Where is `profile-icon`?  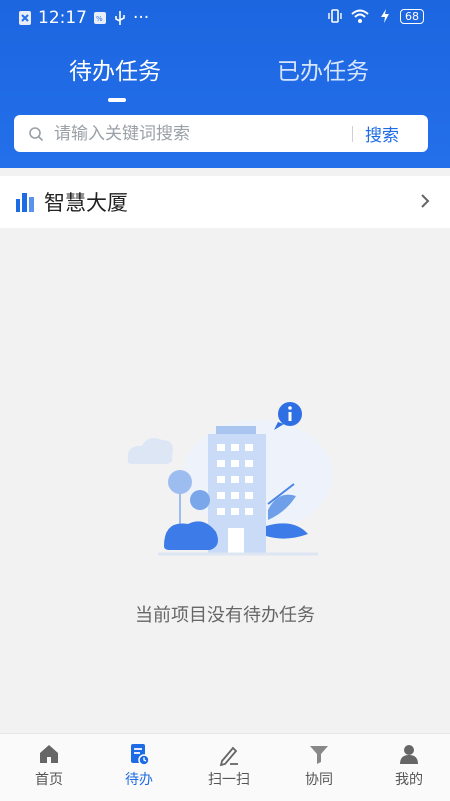 profile-icon is located at coordinates (409, 754).